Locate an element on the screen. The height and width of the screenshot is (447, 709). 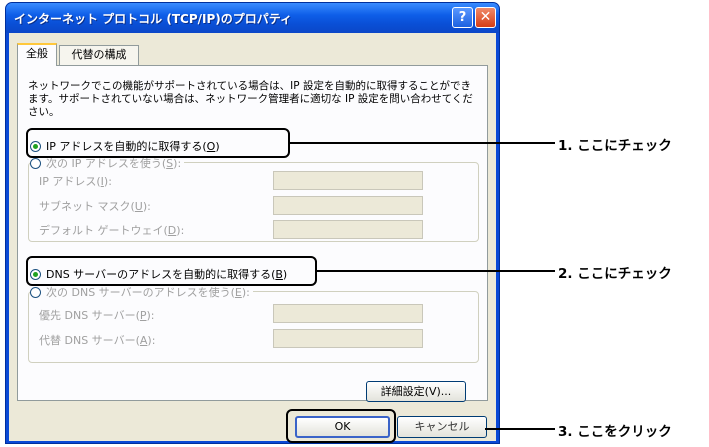
callout-1: 1. ここにチェック is located at coordinates (615, 146).